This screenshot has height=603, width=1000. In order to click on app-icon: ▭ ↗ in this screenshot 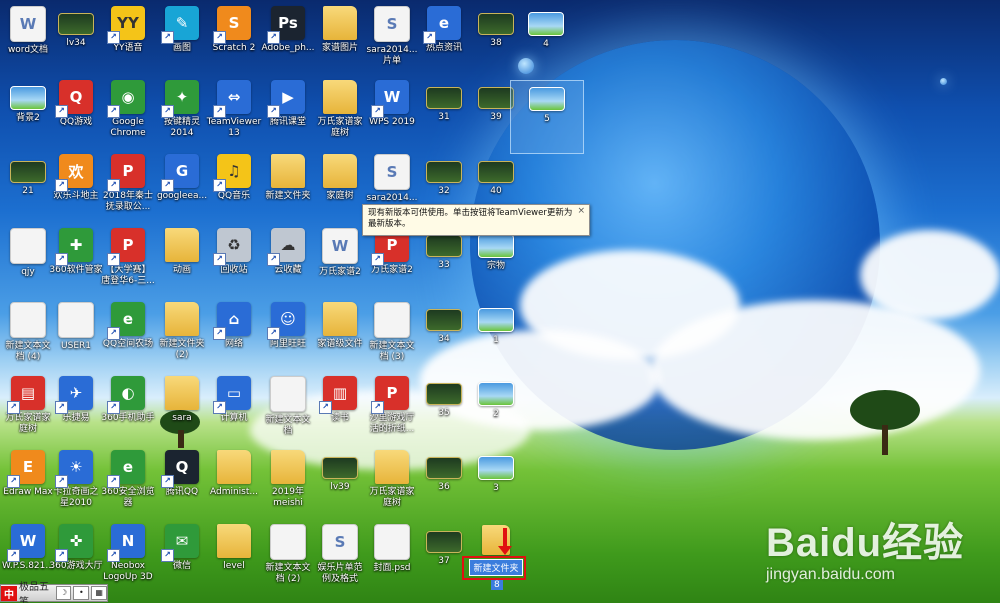, I will do `click(232, 395)`.